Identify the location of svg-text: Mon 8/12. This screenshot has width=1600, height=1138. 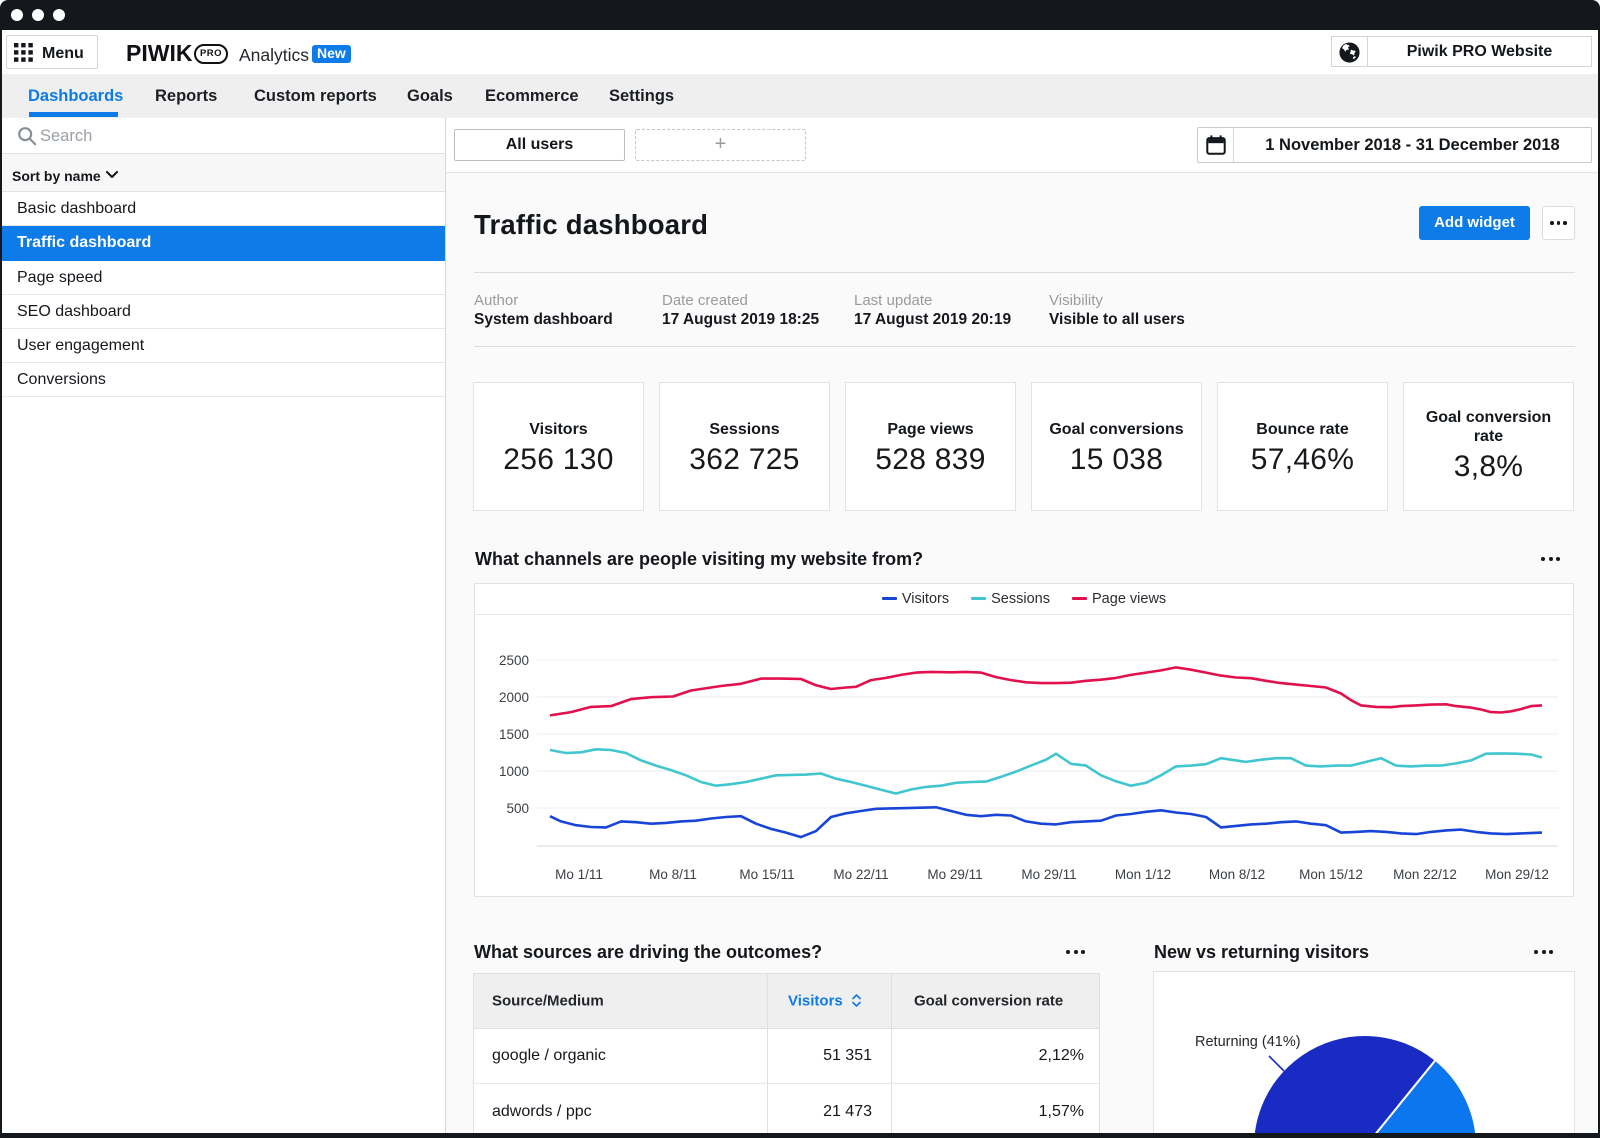
(1237, 874).